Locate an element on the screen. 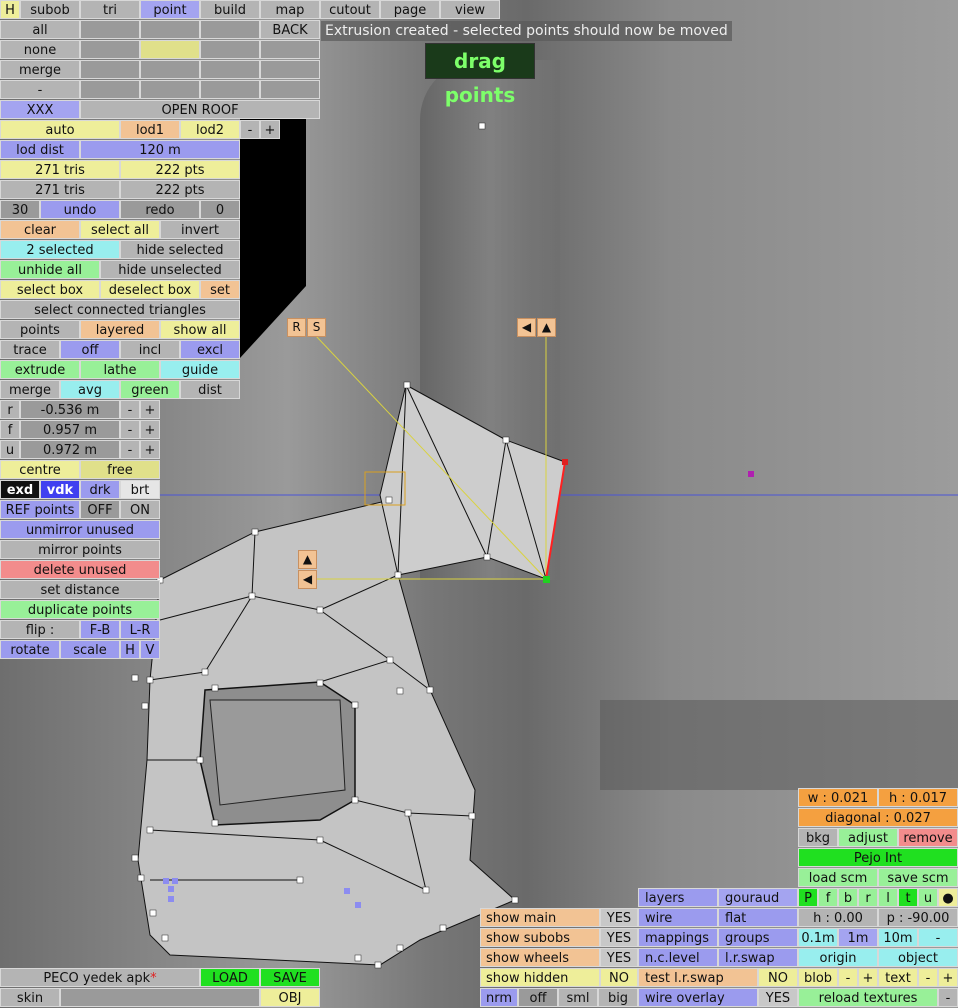  step-01m-button: 0.1m is located at coordinates (818, 937).